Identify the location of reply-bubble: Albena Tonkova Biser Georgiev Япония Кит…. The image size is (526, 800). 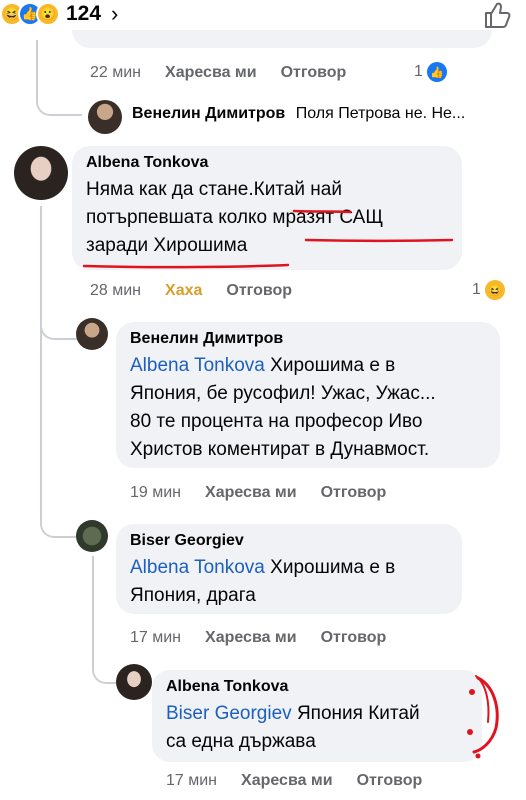
(317, 716).